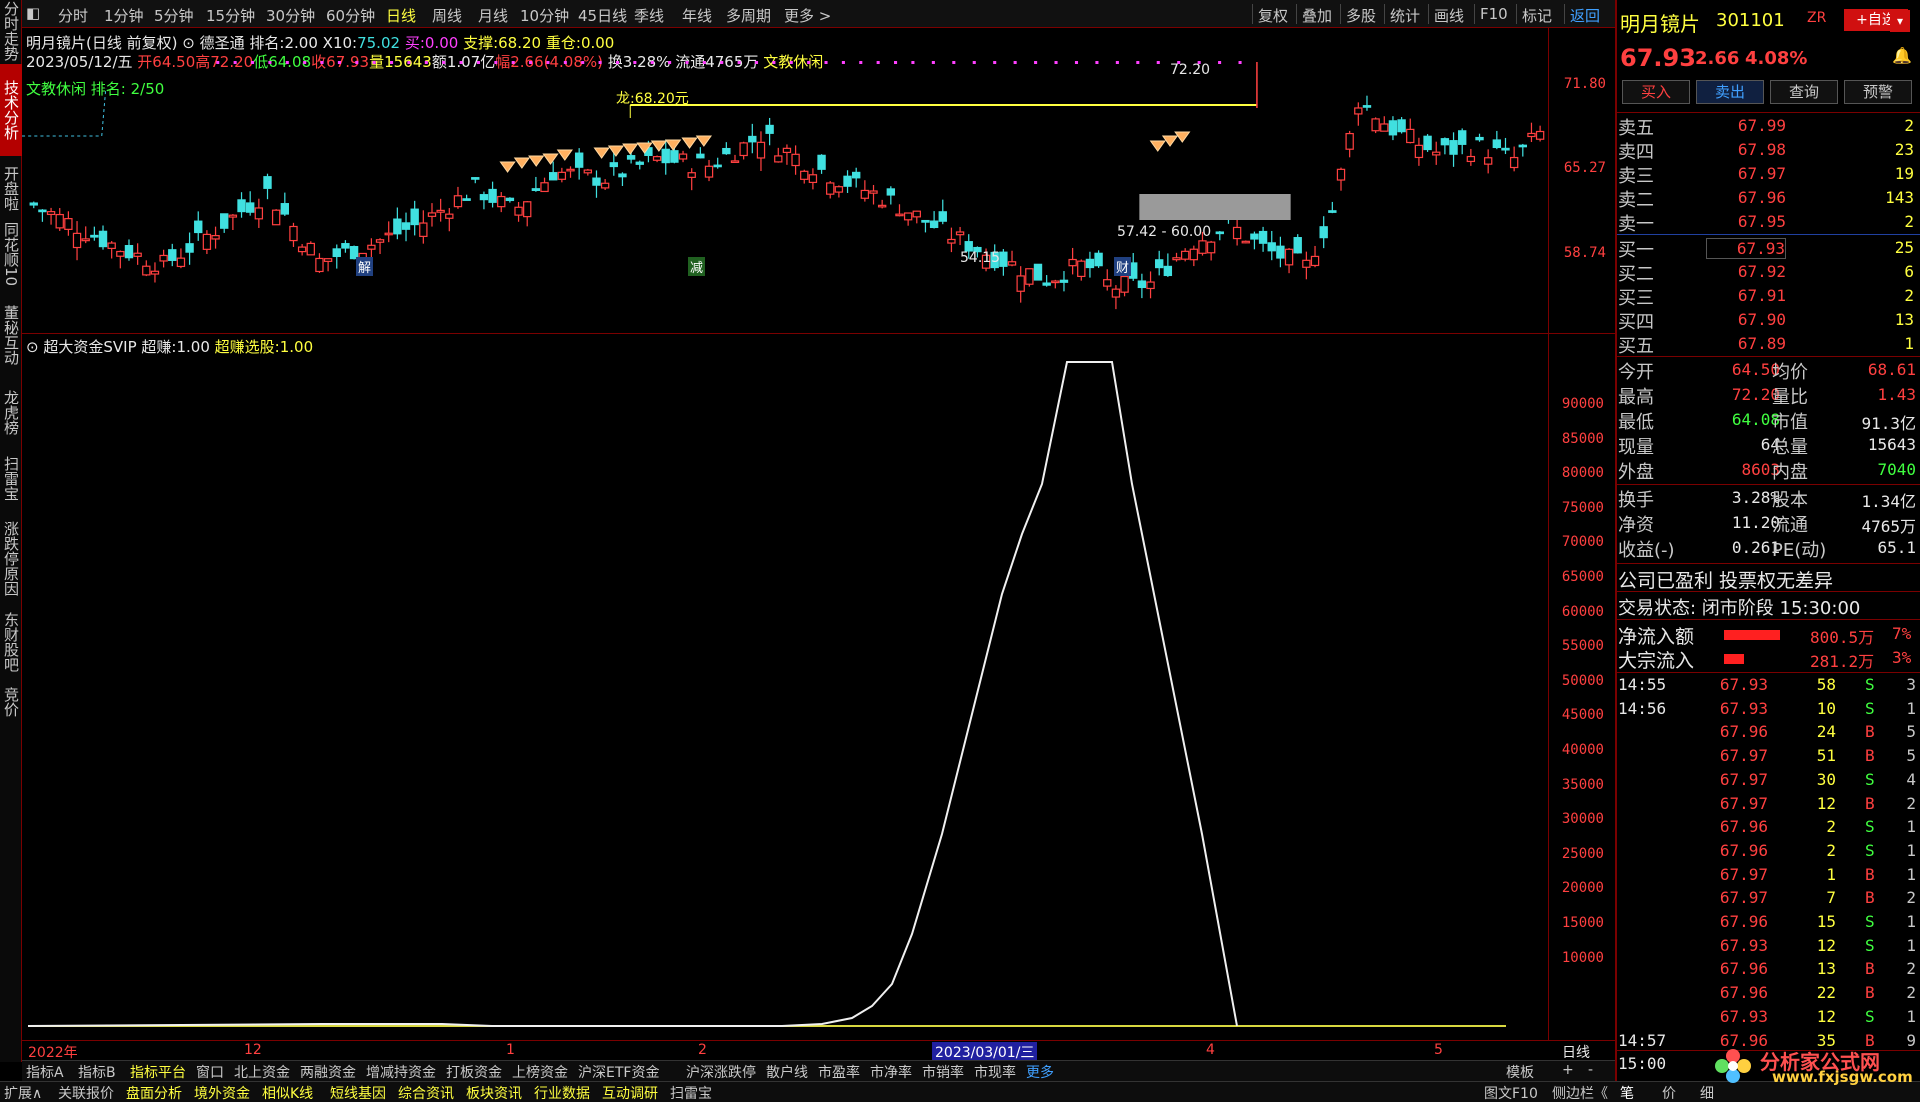 This screenshot has width=1920, height=1102. Describe the element at coordinates (11, 478) in the screenshot. I see `left-tab-6: 扫雷宝` at that location.